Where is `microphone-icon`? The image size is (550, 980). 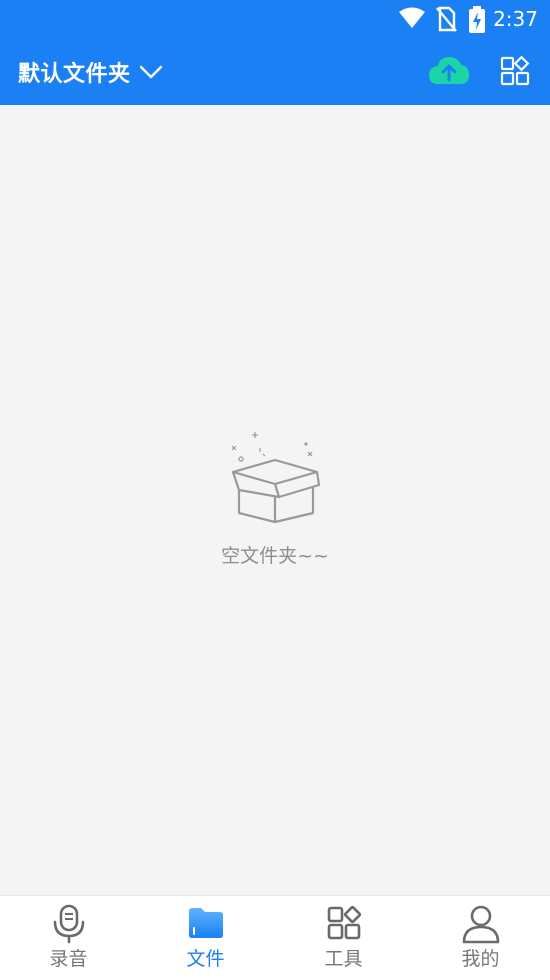
microphone-icon is located at coordinates (69, 926).